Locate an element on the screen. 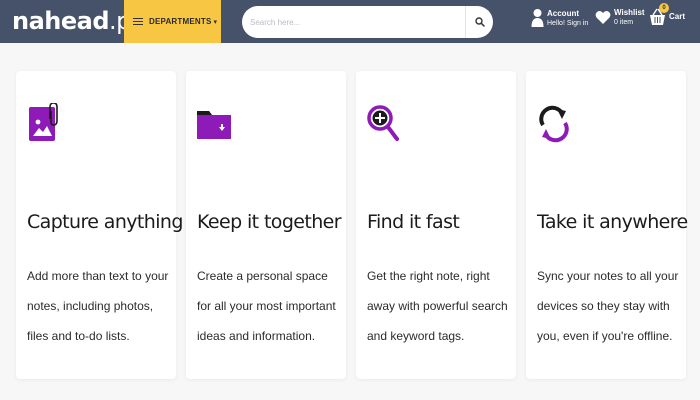 This screenshot has width=700, height=400. search-bar is located at coordinates (367, 22).